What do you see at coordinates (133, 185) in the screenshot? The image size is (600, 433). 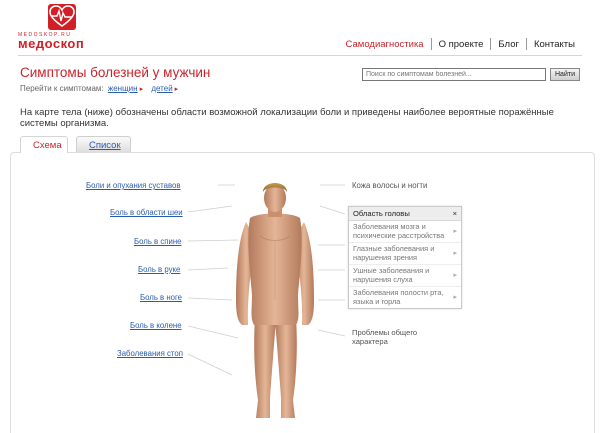 I see `link-joint-pain: Боли и опухания суставов` at bounding box center [133, 185].